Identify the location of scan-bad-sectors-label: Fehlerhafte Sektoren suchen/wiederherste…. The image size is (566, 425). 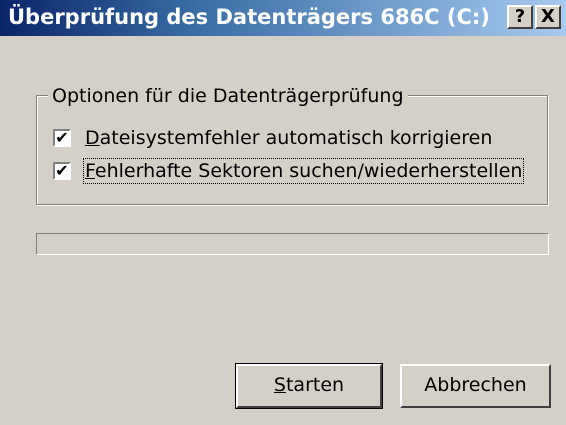
(303, 171).